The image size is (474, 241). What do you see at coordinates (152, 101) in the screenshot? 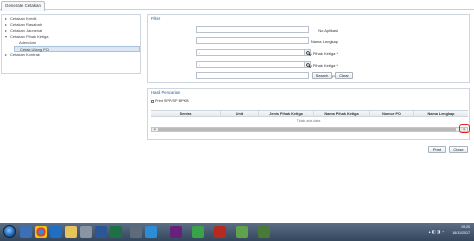
I see `print-spp-checkbox` at bounding box center [152, 101].